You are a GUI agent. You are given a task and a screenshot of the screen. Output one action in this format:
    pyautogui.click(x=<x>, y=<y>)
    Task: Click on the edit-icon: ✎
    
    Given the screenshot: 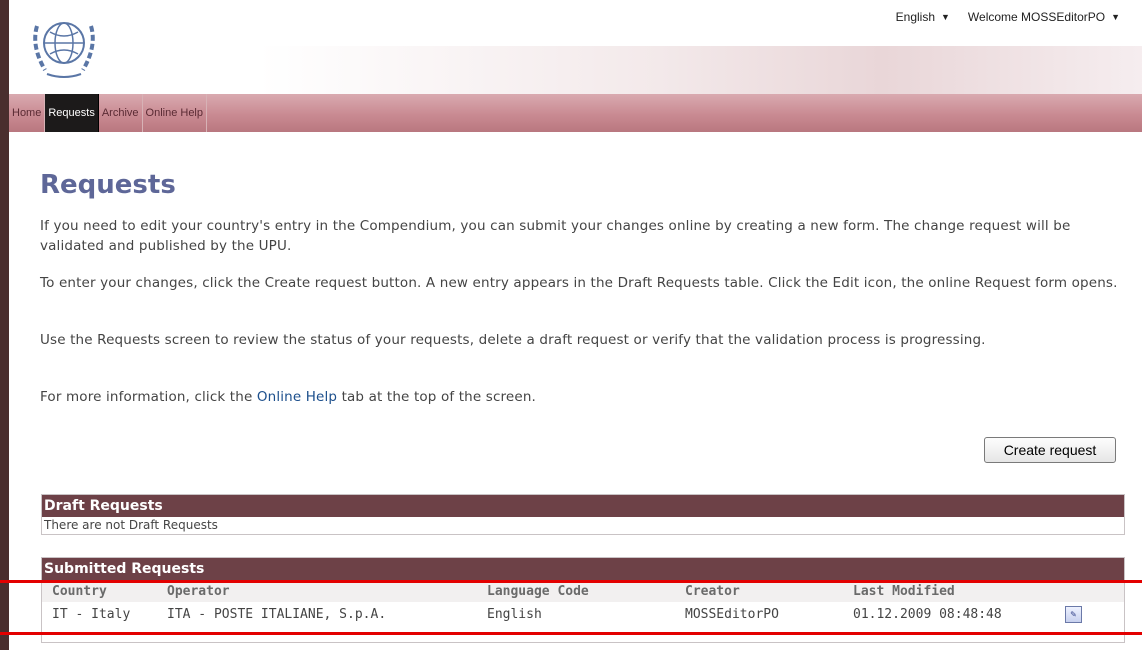 What is the action you would take?
    pyautogui.click(x=1073, y=614)
    